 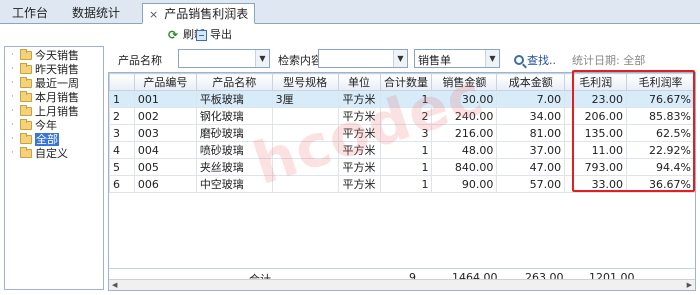 What do you see at coordinates (45, 97) in the screenshot?
I see `tree-item-this-month: · 本月销售` at bounding box center [45, 97].